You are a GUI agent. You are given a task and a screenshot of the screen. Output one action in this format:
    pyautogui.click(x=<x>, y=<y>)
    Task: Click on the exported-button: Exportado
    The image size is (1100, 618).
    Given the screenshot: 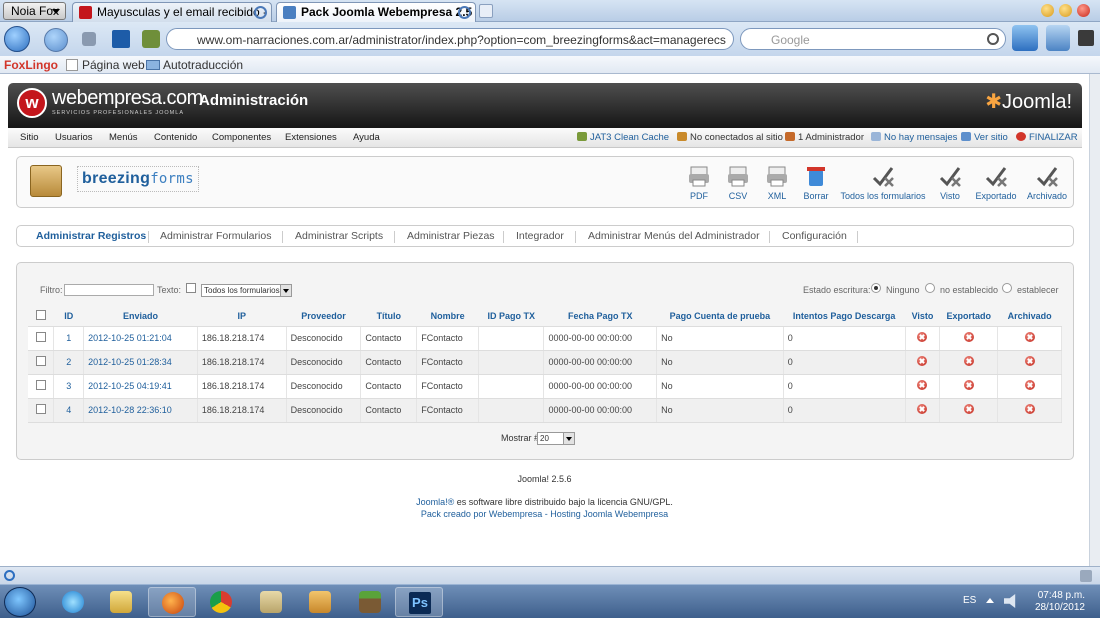 What is the action you would take?
    pyautogui.click(x=996, y=182)
    